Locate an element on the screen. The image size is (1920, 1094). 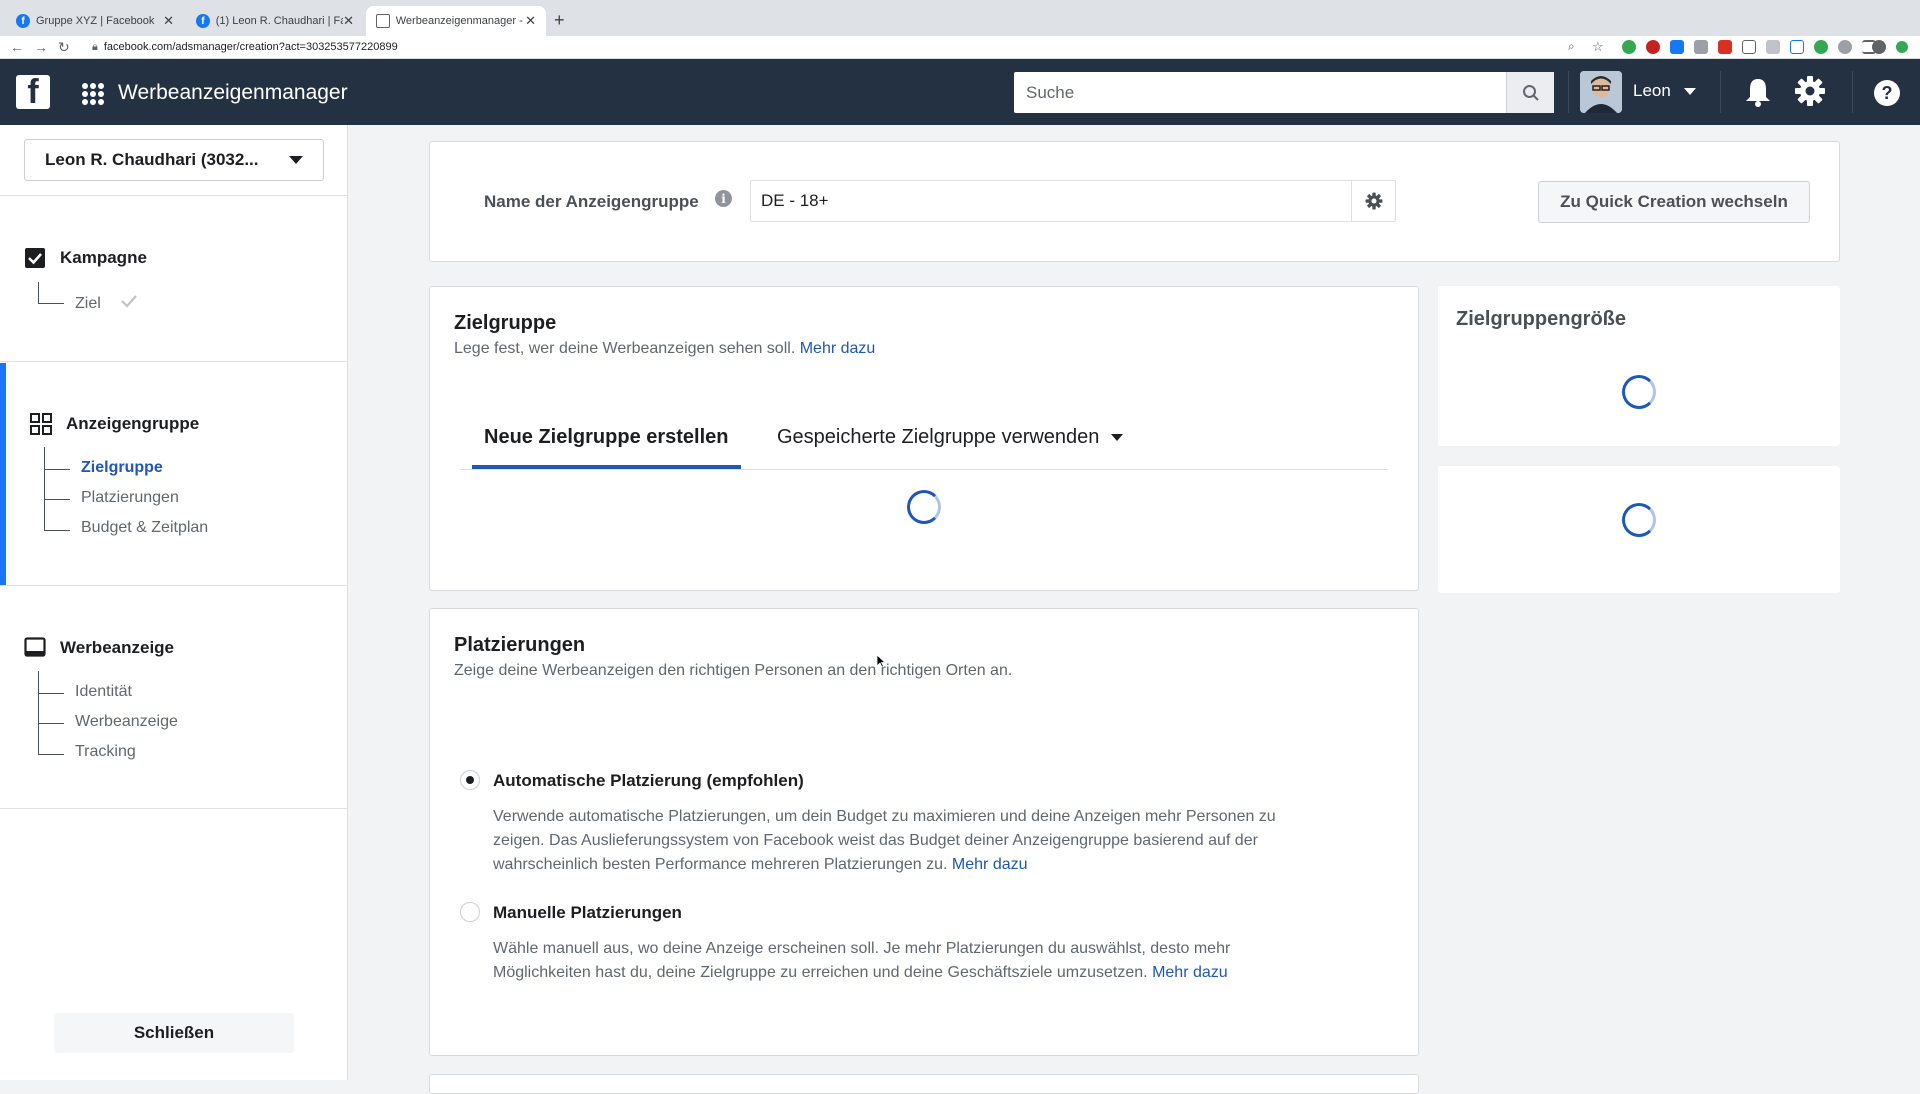
close-button: Schließen is located at coordinates (174, 1033).